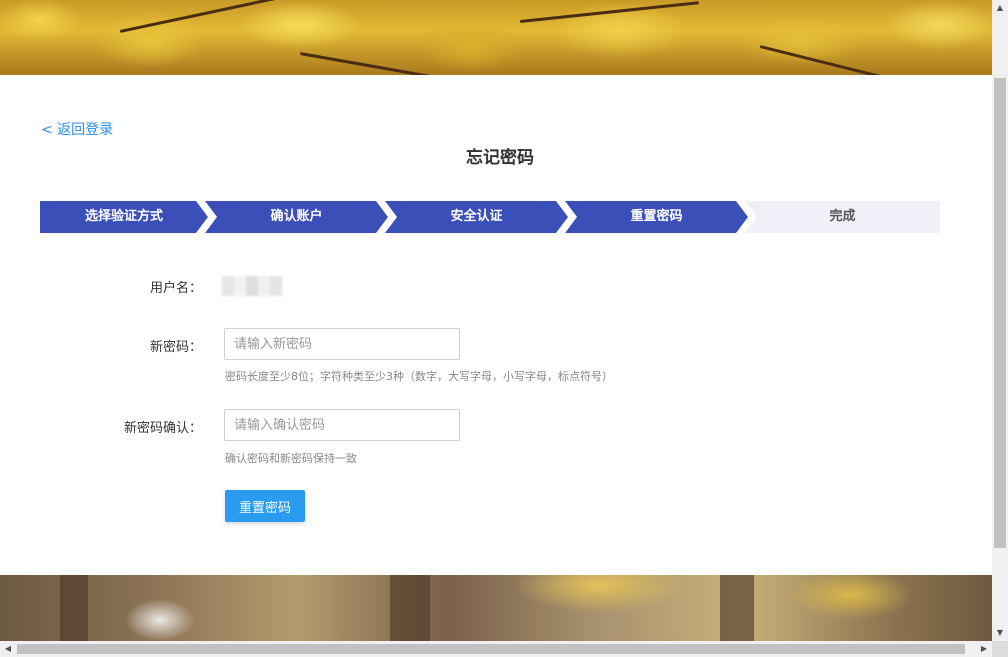  Describe the element at coordinates (419, 376) in the screenshot. I see `new-password-hint: 密码长度至少8位；字符种类至少3种（数字，大写字母，小写字母，标点符号）` at that location.